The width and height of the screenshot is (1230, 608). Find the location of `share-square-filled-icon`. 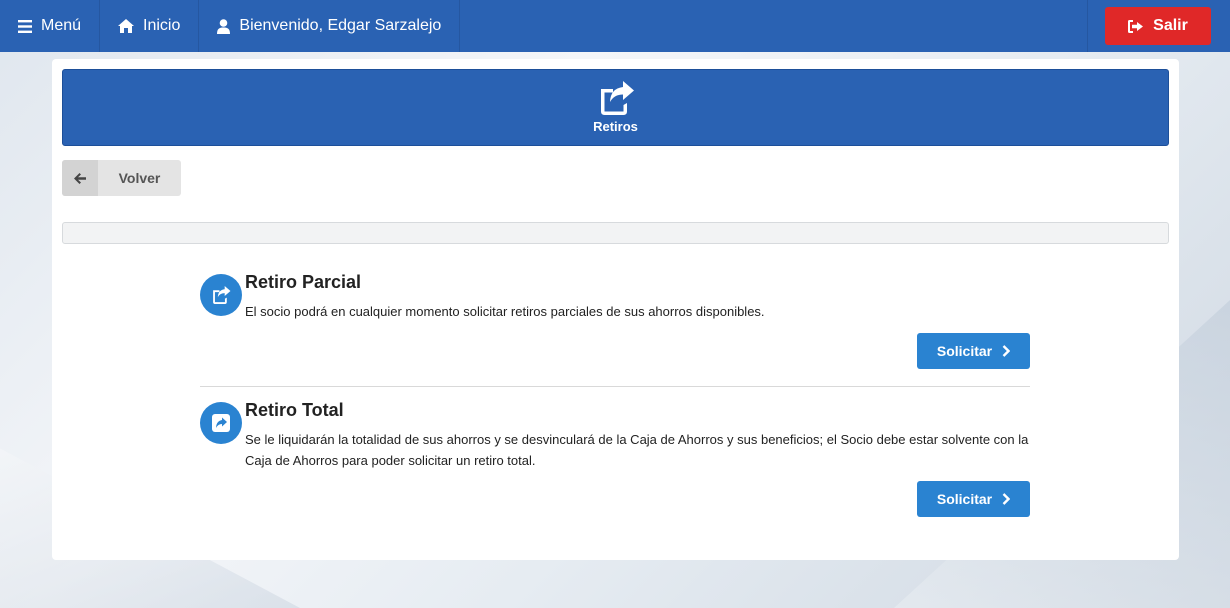

share-square-filled-icon is located at coordinates (221, 423).